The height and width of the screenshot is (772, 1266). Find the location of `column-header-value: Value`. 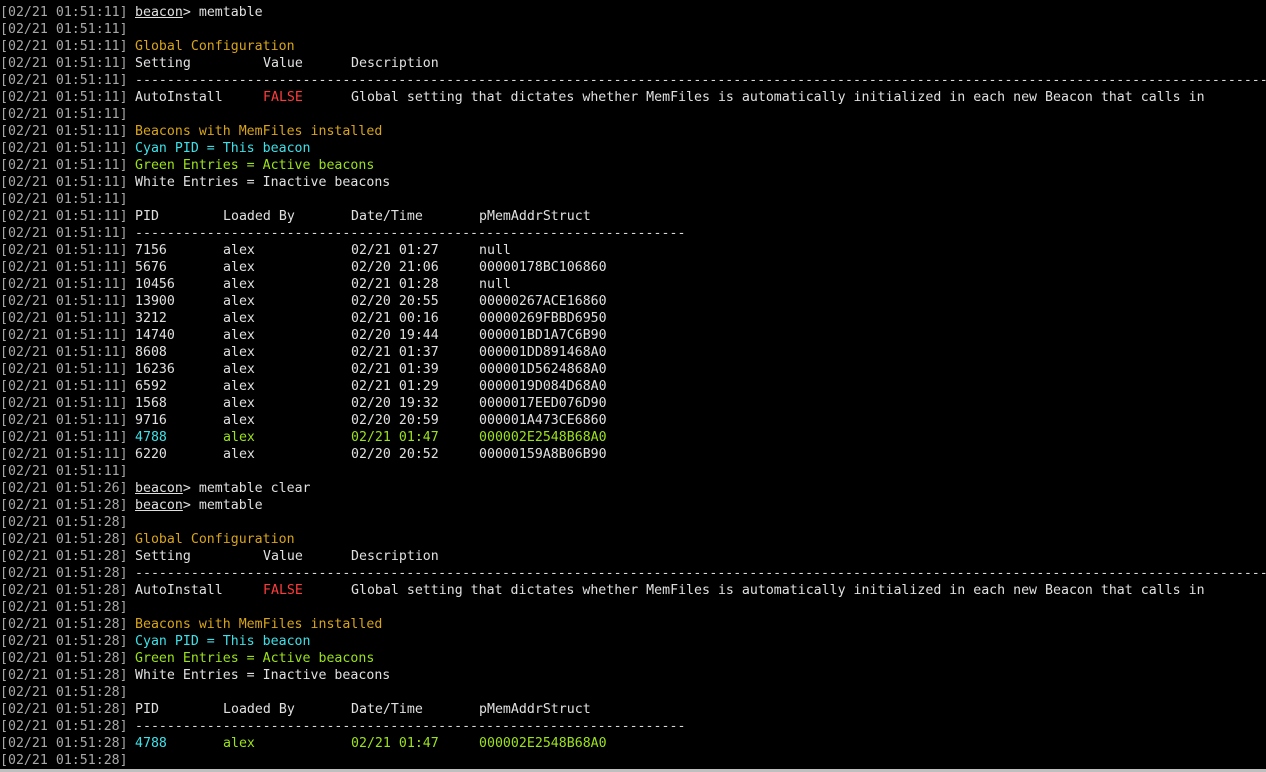

column-header-value: Value is located at coordinates (283, 556).